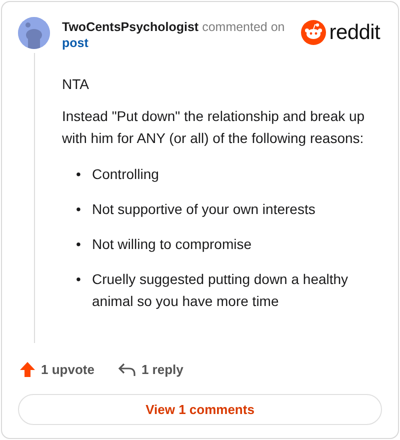 The width and height of the screenshot is (400, 440). Describe the element at coordinates (204, 209) in the screenshot. I see `list-item: Not supportive of your own interests` at that location.